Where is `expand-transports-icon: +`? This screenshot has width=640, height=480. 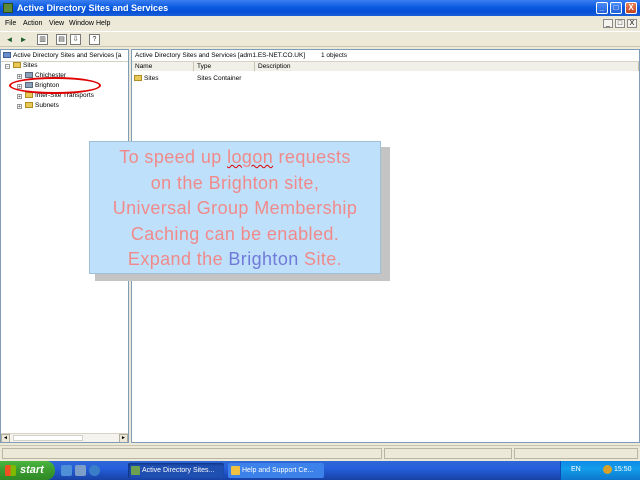 expand-transports-icon: + is located at coordinates (19, 97).